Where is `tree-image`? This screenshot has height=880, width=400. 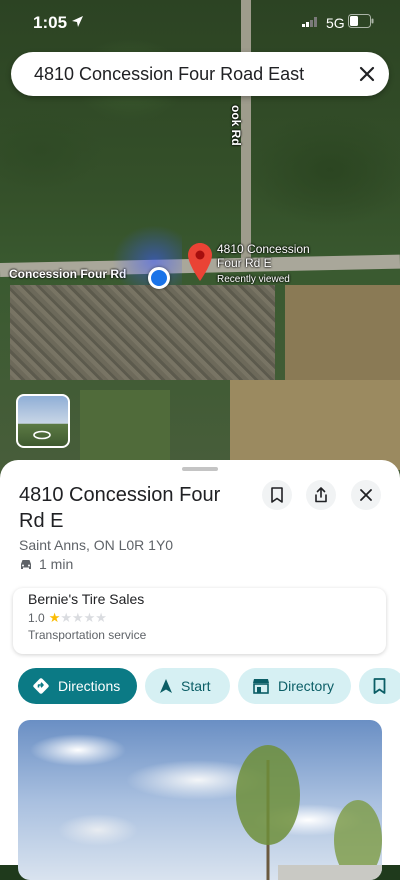 tree-image is located at coordinates (309, 812).